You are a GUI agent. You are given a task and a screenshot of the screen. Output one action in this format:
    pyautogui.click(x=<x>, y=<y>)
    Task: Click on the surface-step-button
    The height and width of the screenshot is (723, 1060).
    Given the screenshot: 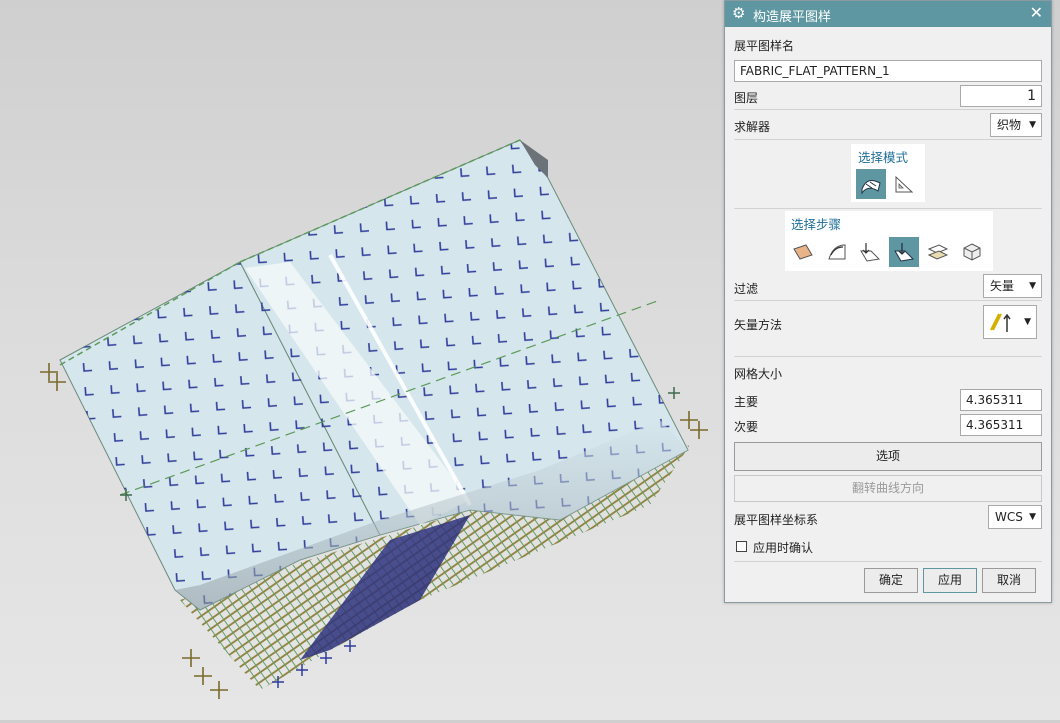 What is the action you would take?
    pyautogui.click(x=803, y=252)
    